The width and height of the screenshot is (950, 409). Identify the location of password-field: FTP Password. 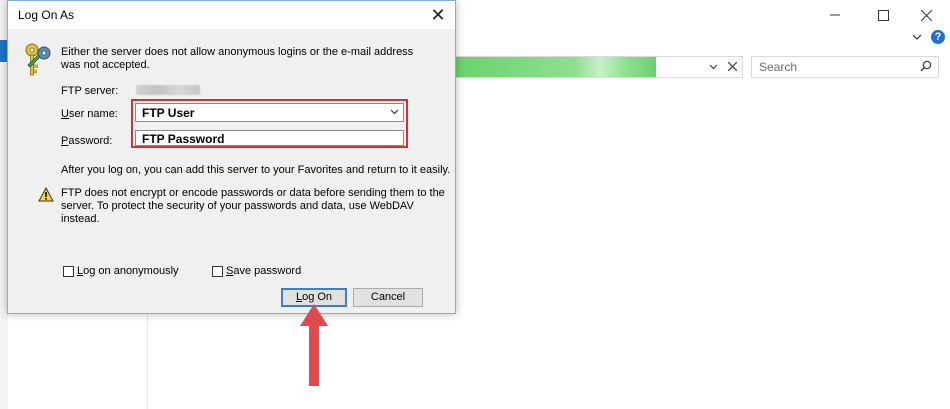
(269, 138).